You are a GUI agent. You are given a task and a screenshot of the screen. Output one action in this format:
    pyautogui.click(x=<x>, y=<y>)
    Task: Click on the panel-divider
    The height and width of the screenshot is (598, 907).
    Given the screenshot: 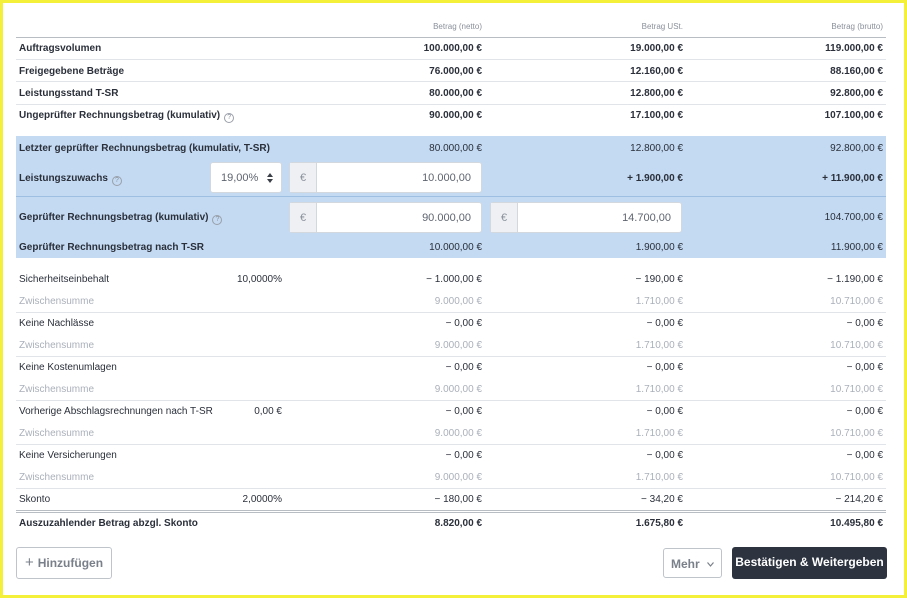 What is the action you would take?
    pyautogui.click(x=451, y=196)
    